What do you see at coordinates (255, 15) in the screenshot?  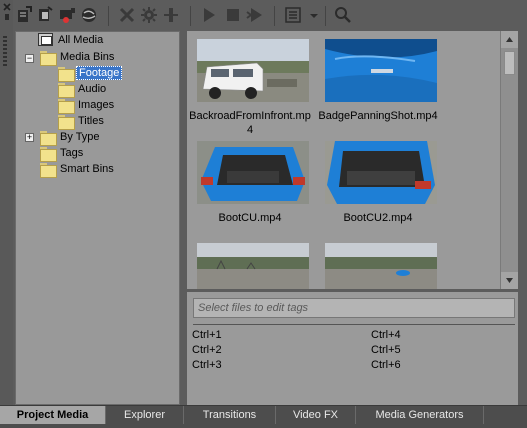 I see `auto-preview-icon` at bounding box center [255, 15].